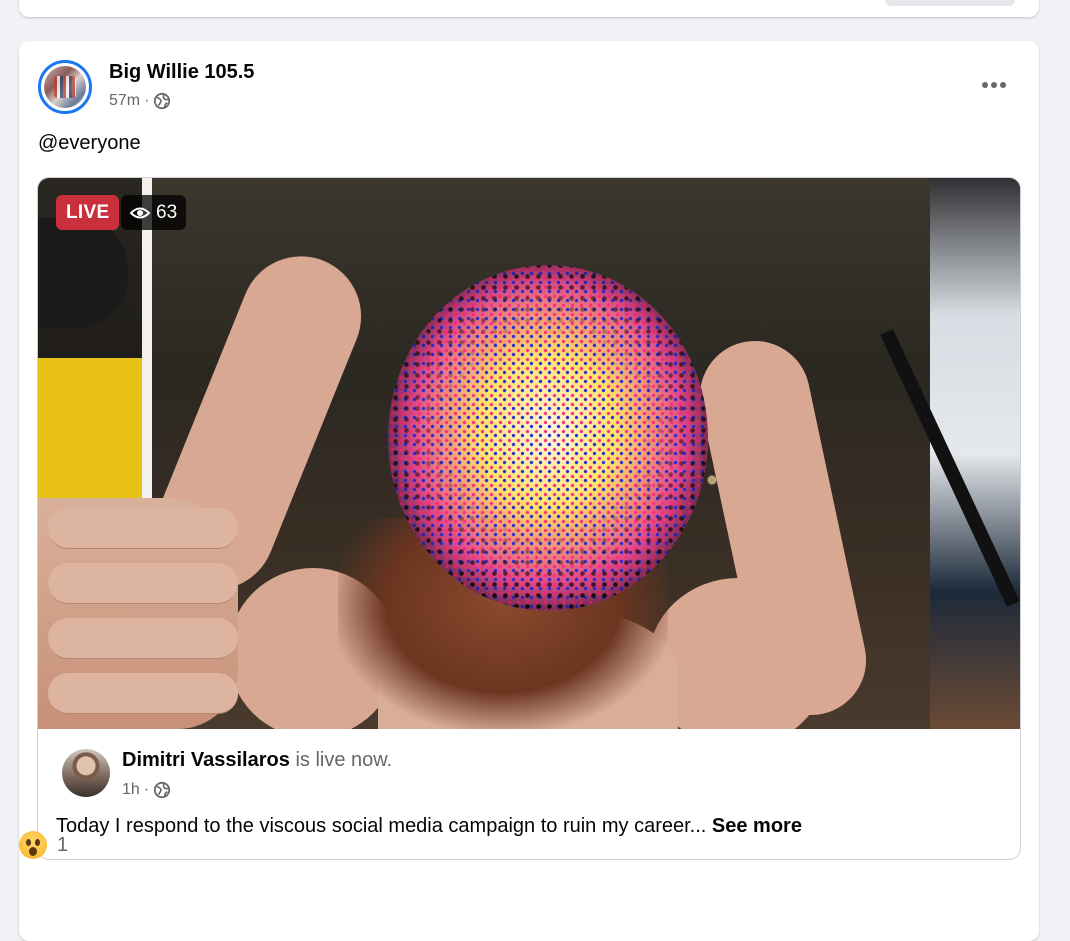 This screenshot has width=1070, height=941. What do you see at coordinates (950, 3) in the screenshot?
I see `previous-post-button` at bounding box center [950, 3].